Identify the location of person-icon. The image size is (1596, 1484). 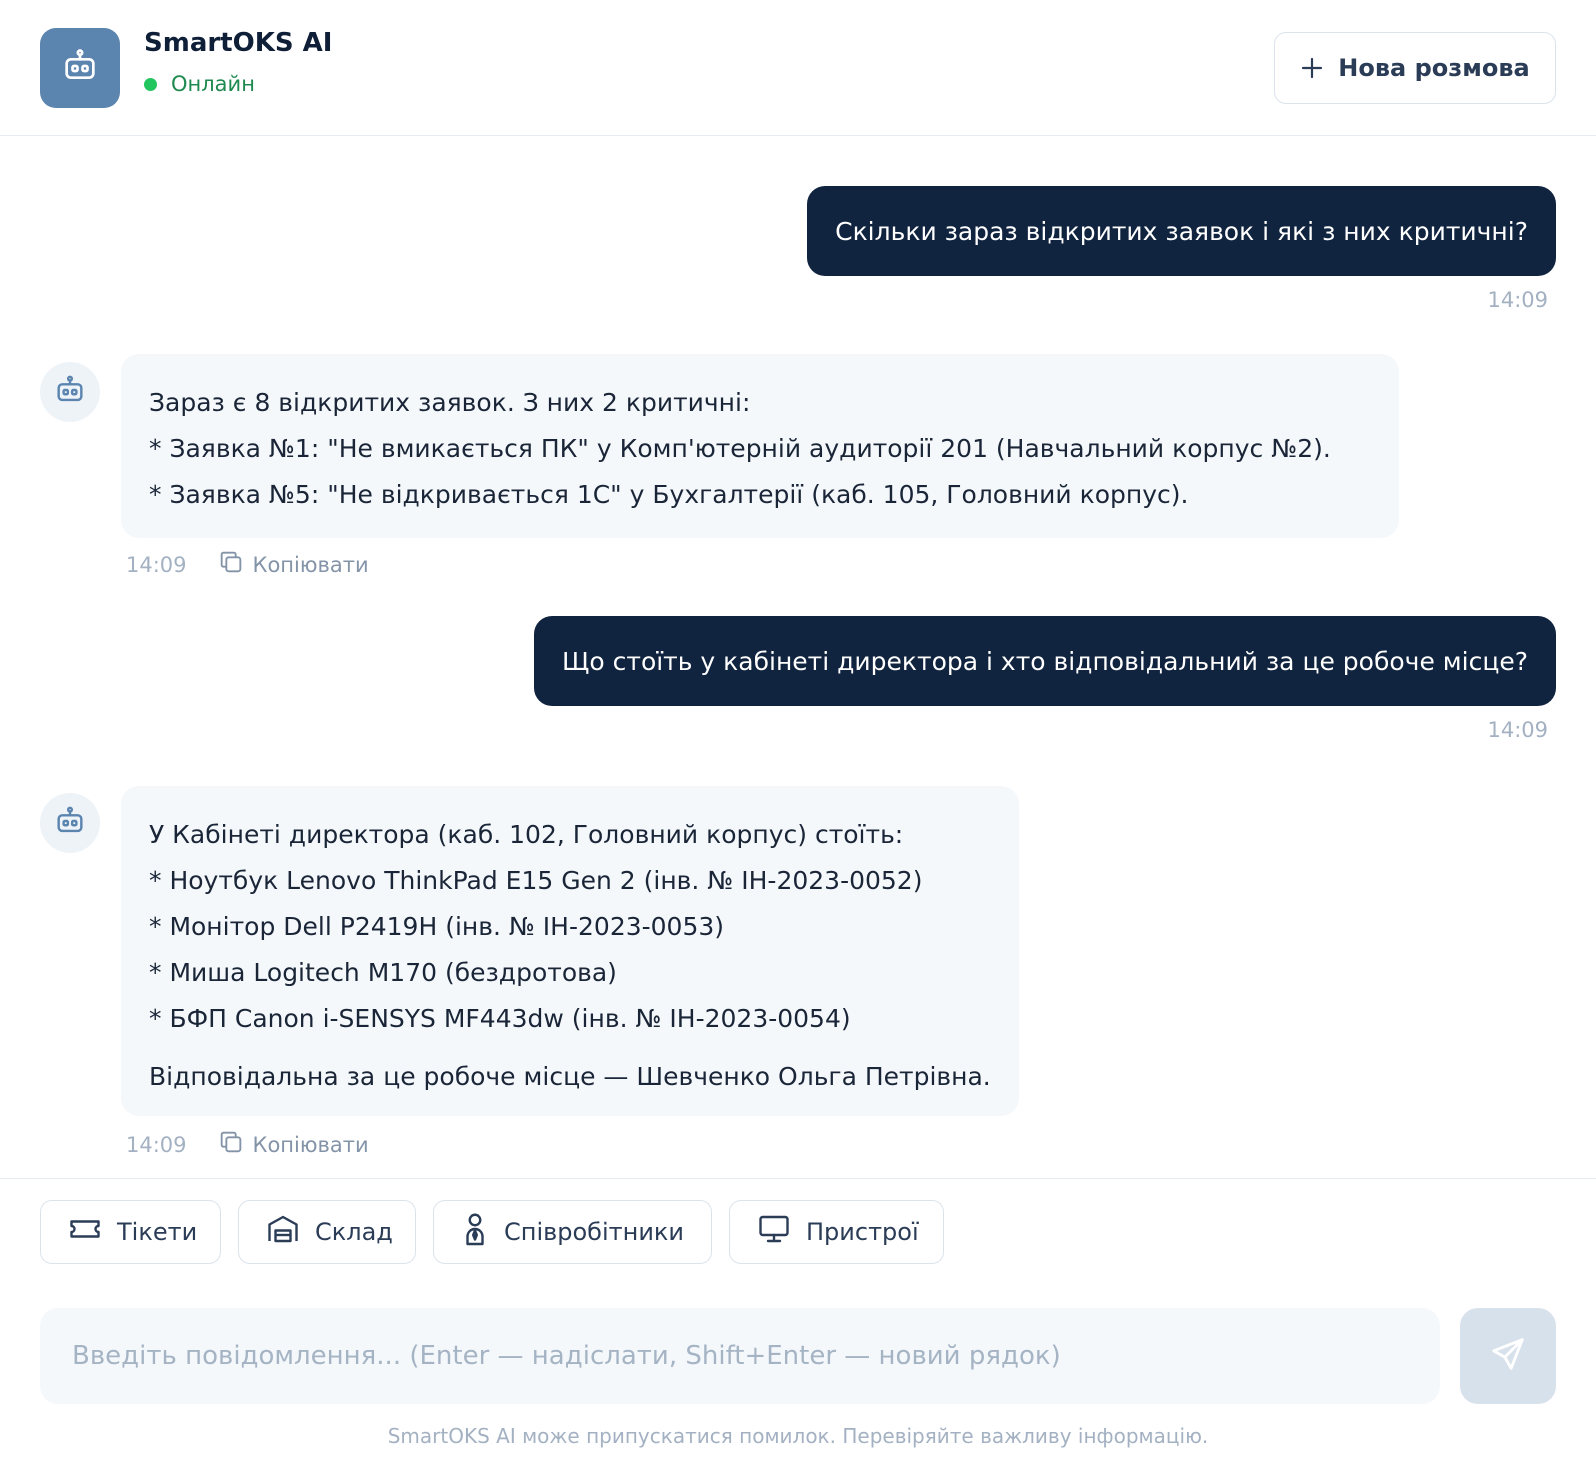
(482, 1232).